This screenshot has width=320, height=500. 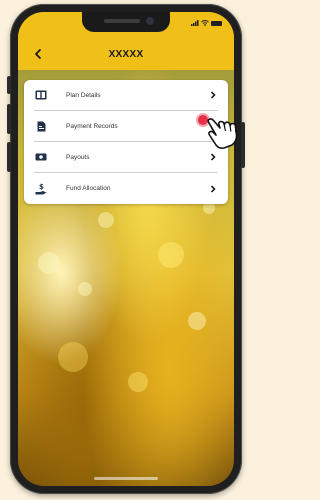 What do you see at coordinates (150, 21) in the screenshot?
I see `front-camera` at bounding box center [150, 21].